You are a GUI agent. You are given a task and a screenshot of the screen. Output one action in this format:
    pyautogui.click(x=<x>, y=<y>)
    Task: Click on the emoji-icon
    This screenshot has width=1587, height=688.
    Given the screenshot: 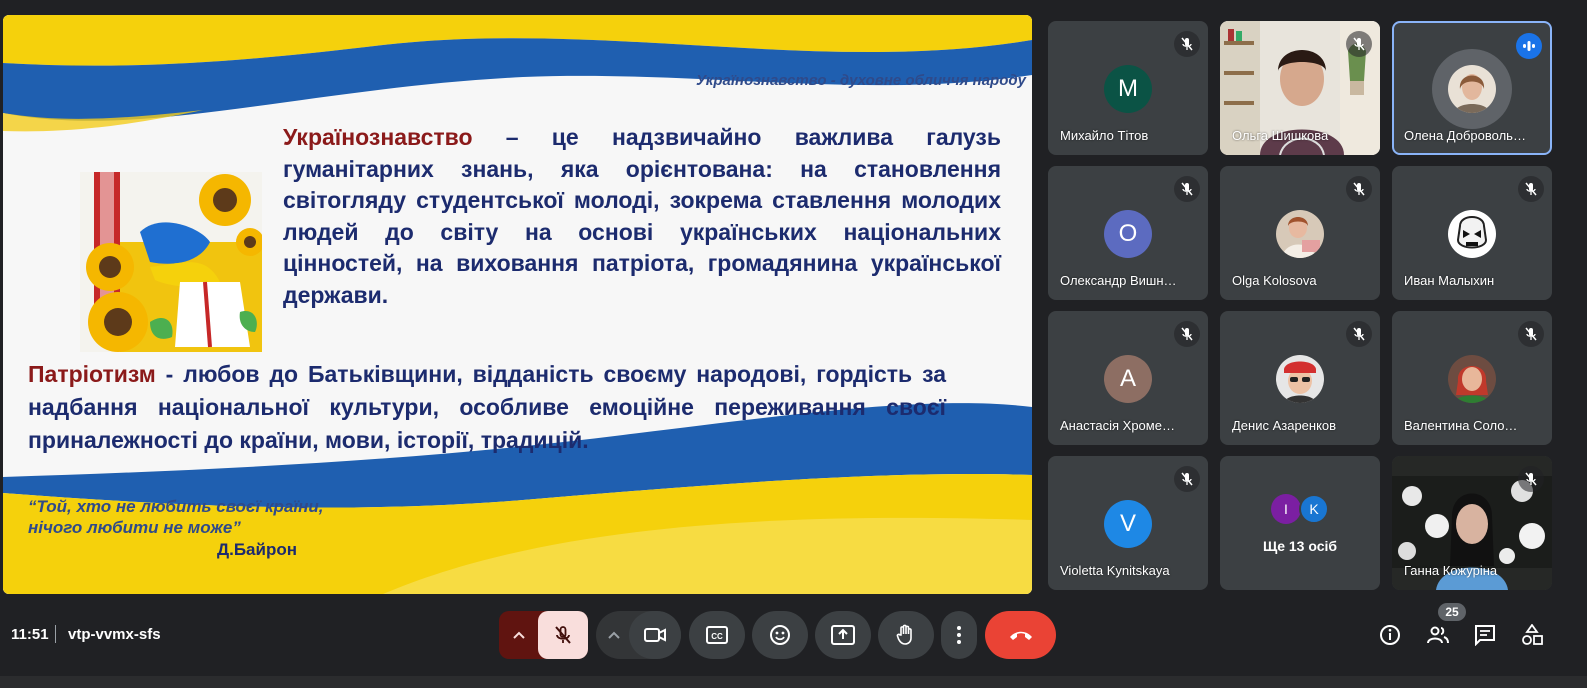 What is the action you would take?
    pyautogui.click(x=780, y=635)
    